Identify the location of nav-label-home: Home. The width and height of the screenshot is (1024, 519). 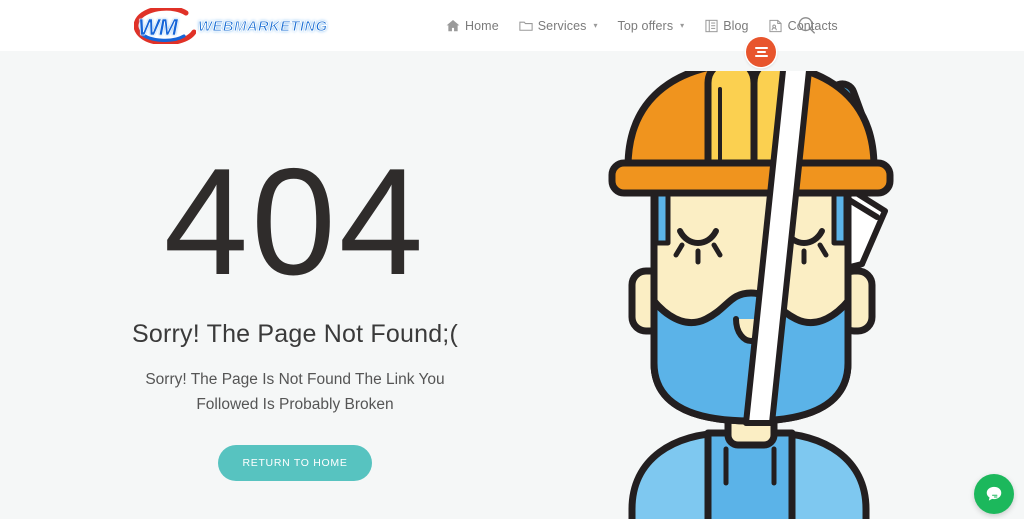
(482, 25).